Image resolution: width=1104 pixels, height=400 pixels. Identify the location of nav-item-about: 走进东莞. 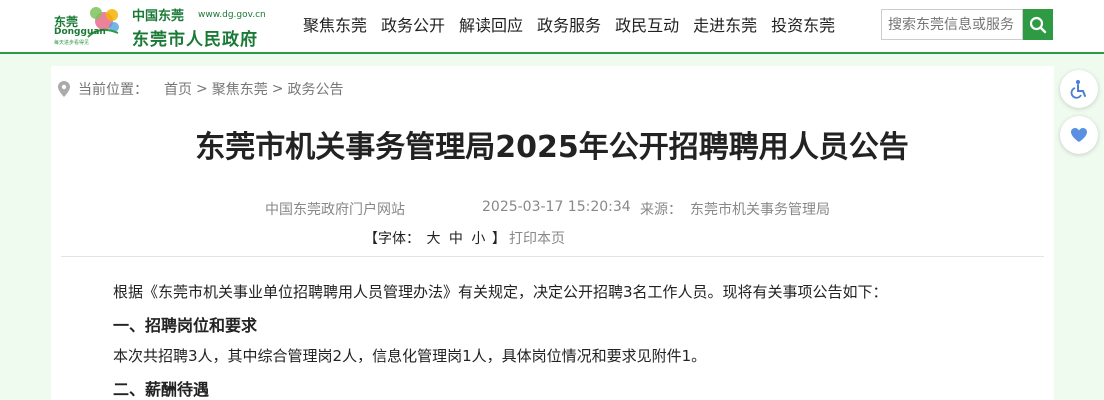
(725, 26).